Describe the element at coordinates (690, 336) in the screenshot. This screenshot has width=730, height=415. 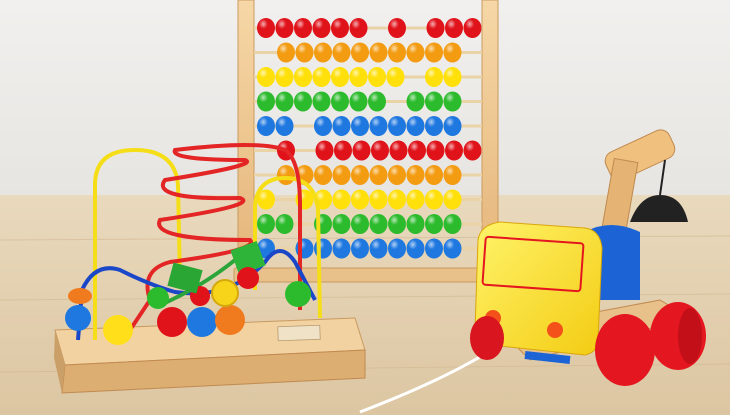
I see `truck-wheel-hub` at that location.